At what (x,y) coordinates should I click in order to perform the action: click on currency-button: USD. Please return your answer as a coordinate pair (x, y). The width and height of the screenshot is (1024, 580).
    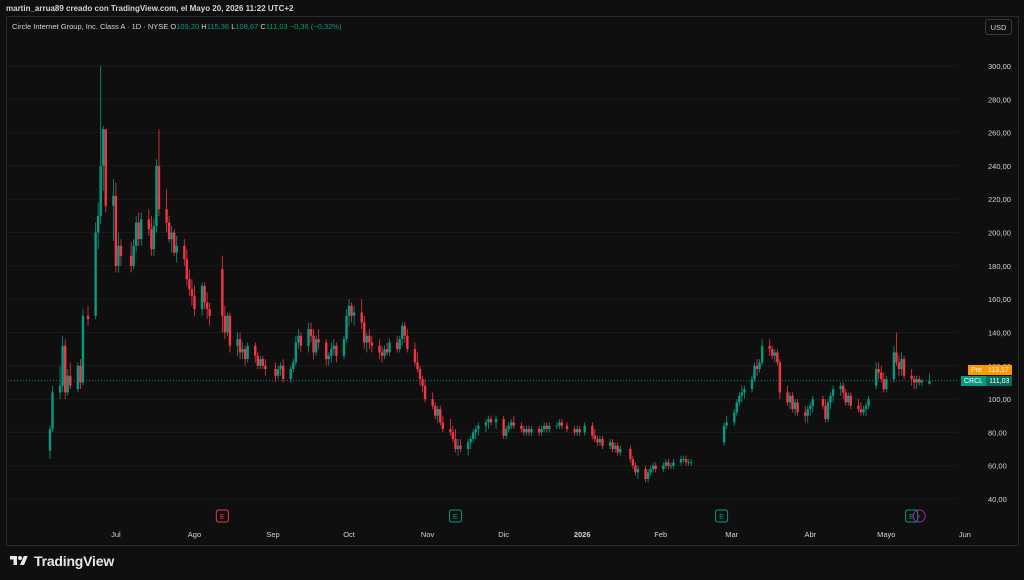
    Looking at the image, I should click on (998, 27).